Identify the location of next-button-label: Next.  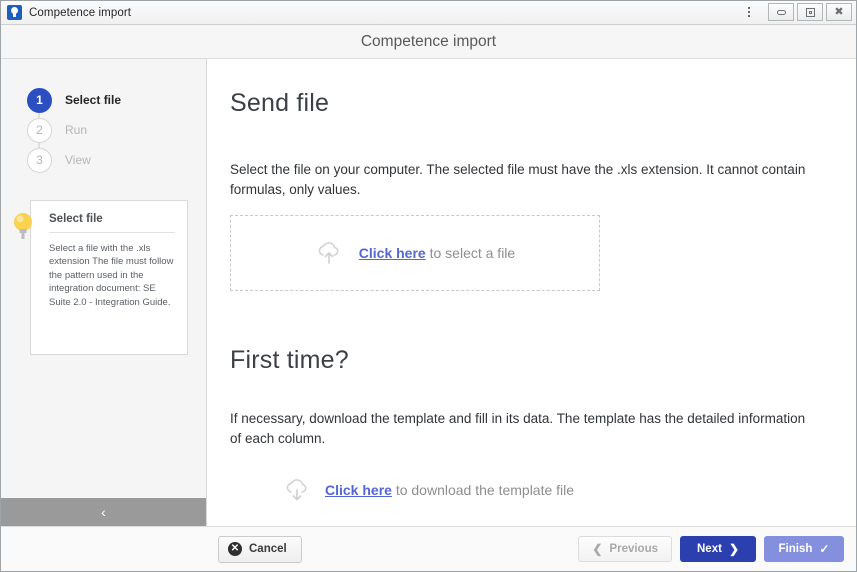
(709, 549).